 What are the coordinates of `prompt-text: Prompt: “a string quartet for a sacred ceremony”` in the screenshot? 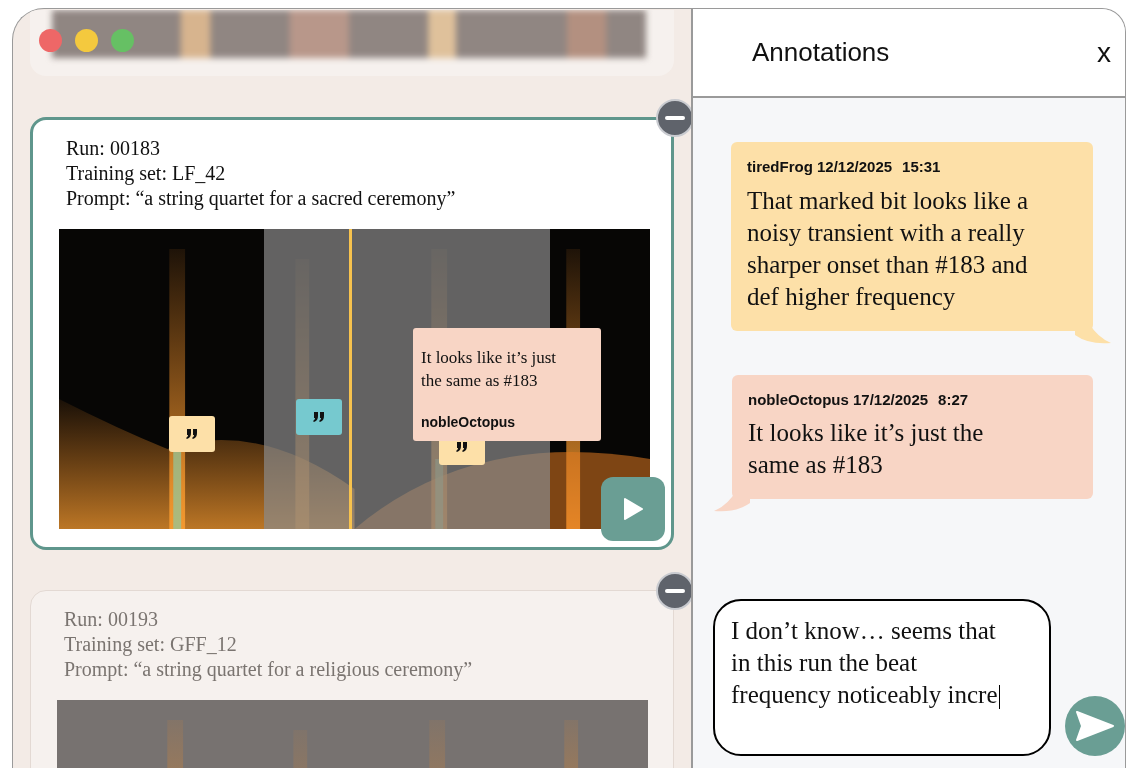 It's located at (261, 198).